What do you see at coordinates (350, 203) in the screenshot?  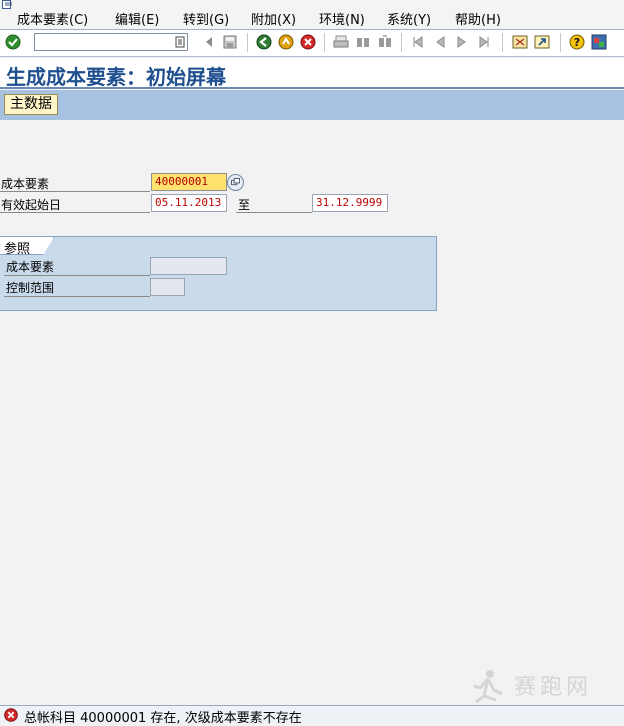 I see `valid-to-input: 31.12.9999` at bounding box center [350, 203].